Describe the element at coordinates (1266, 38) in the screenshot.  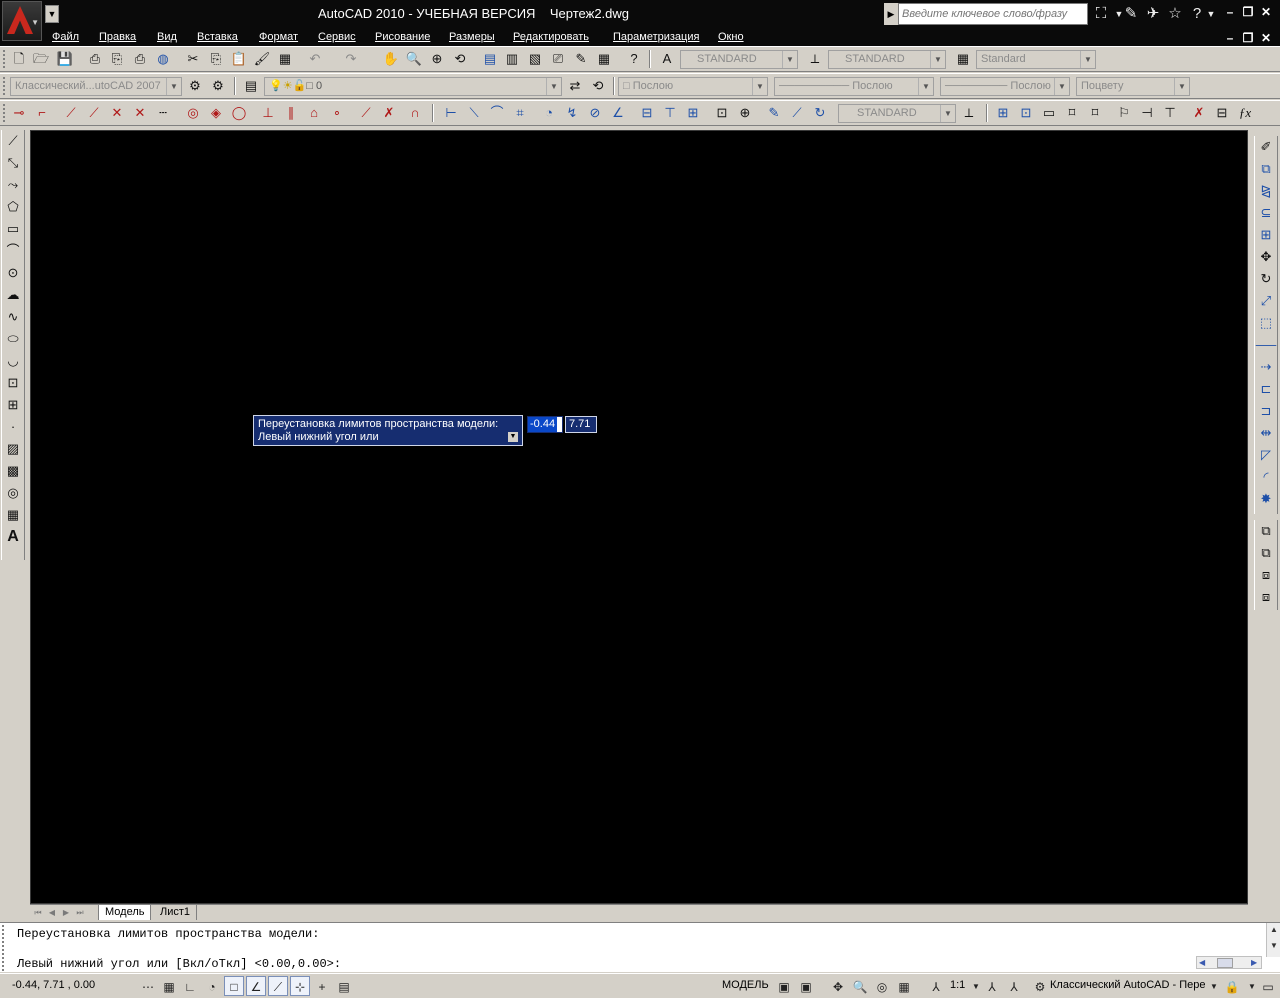
I see `close-icon: ✕` at that location.